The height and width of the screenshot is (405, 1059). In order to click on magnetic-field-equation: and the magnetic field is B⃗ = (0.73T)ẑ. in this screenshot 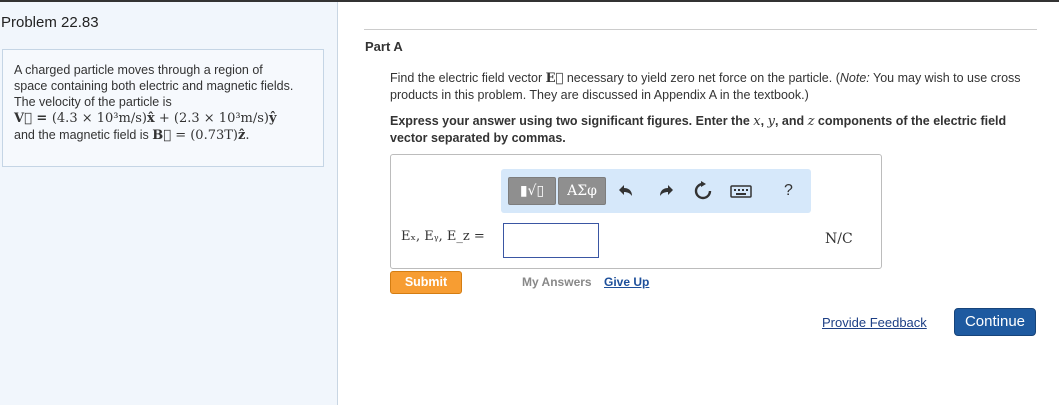, I will do `click(163, 135)`.